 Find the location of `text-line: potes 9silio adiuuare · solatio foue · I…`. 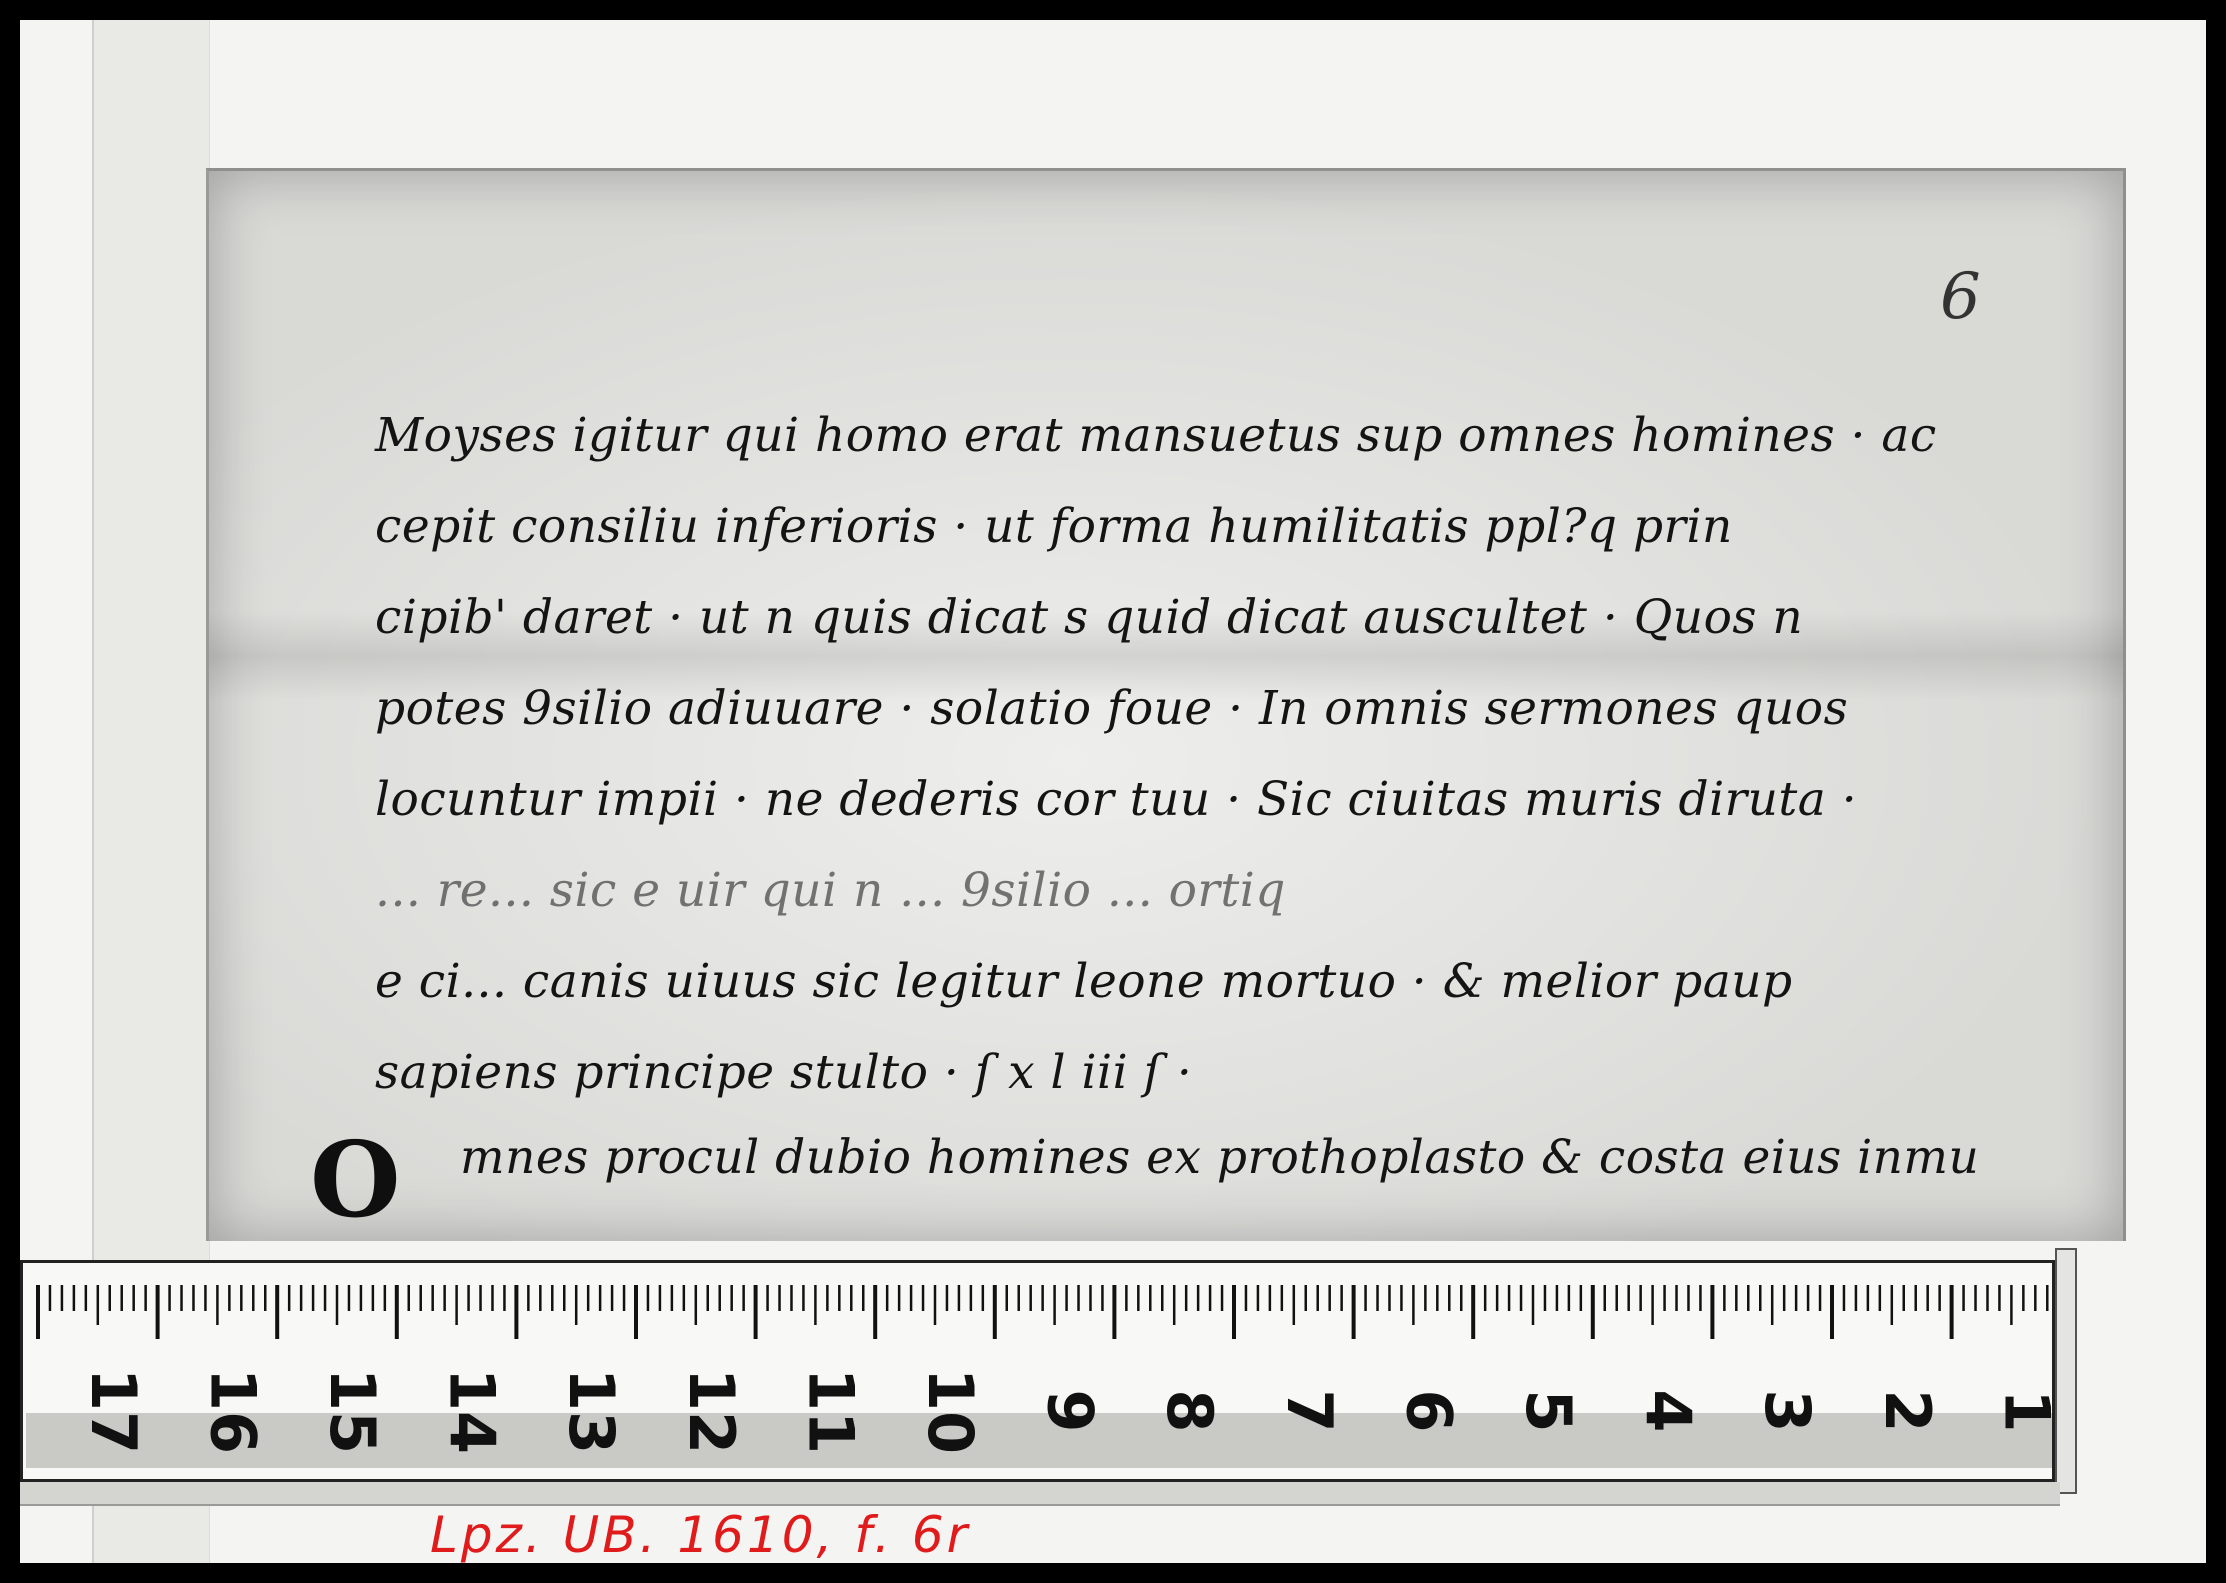

text-line: potes 9silio adiuuare · solatio foue · I… is located at coordinates (1112, 708).